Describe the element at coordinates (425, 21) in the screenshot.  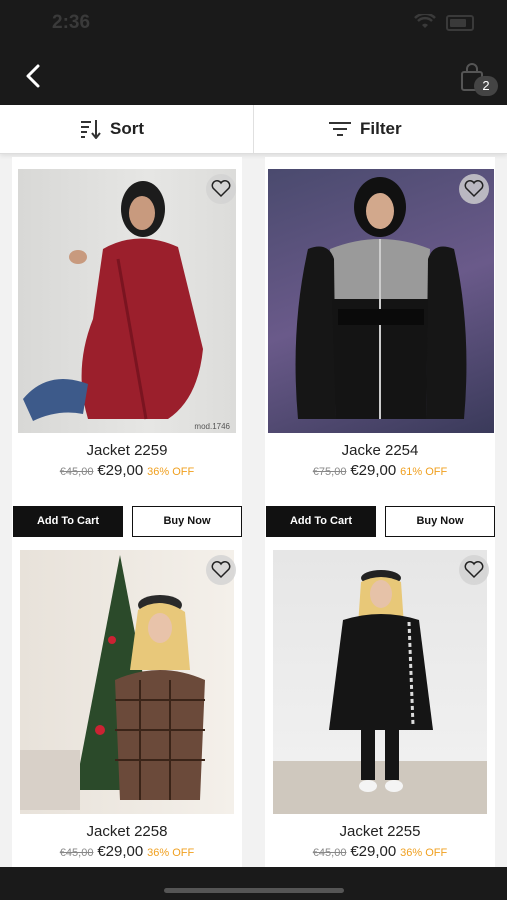
I see `wifi-icon` at that location.